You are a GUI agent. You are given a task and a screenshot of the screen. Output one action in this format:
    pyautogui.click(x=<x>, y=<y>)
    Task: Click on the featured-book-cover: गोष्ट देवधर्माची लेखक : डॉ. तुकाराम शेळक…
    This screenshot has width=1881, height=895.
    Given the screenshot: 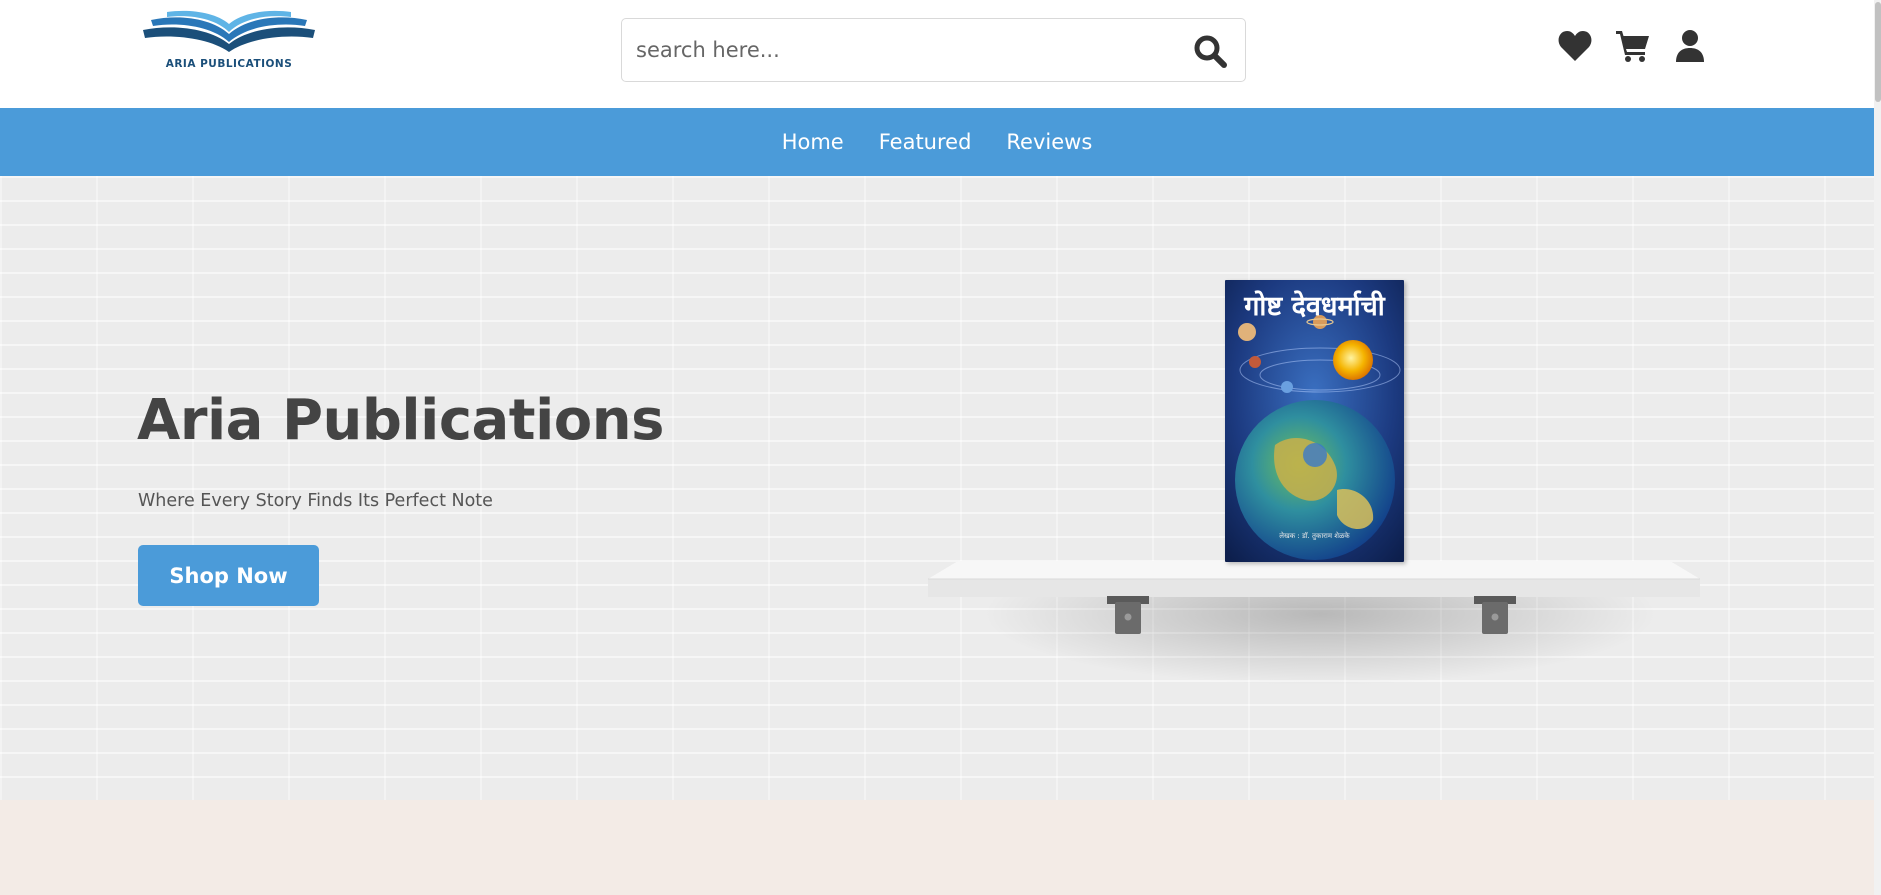 What is the action you would take?
    pyautogui.click(x=1314, y=421)
    